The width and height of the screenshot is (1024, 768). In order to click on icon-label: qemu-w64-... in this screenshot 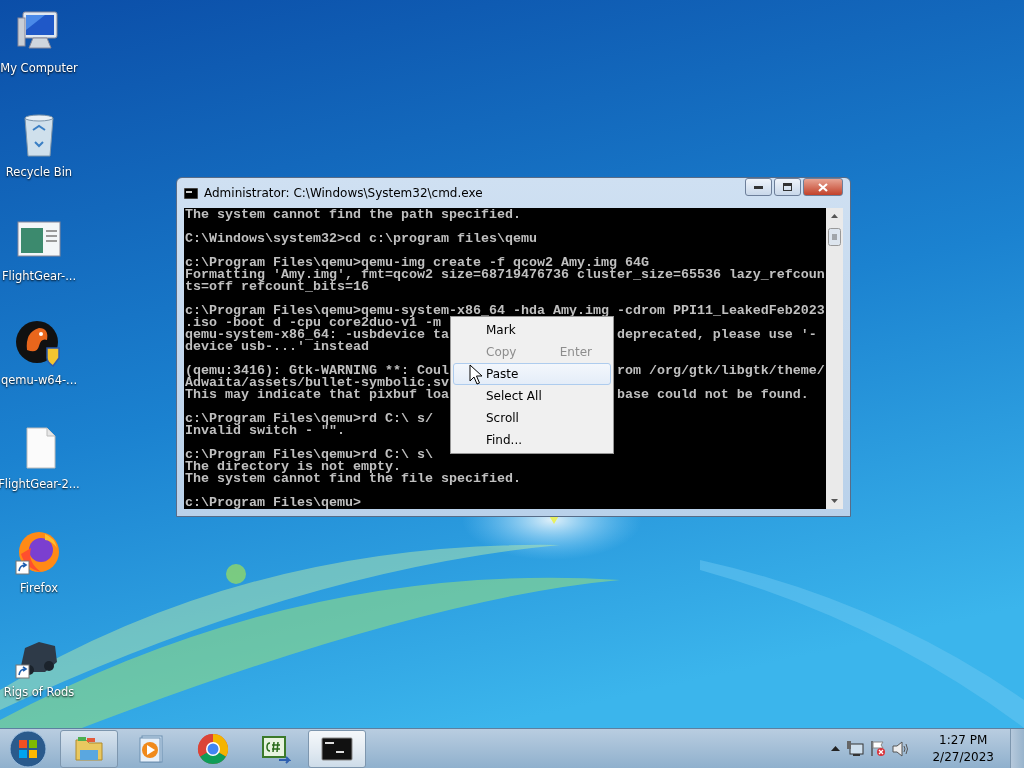, I will do `click(39, 381)`.